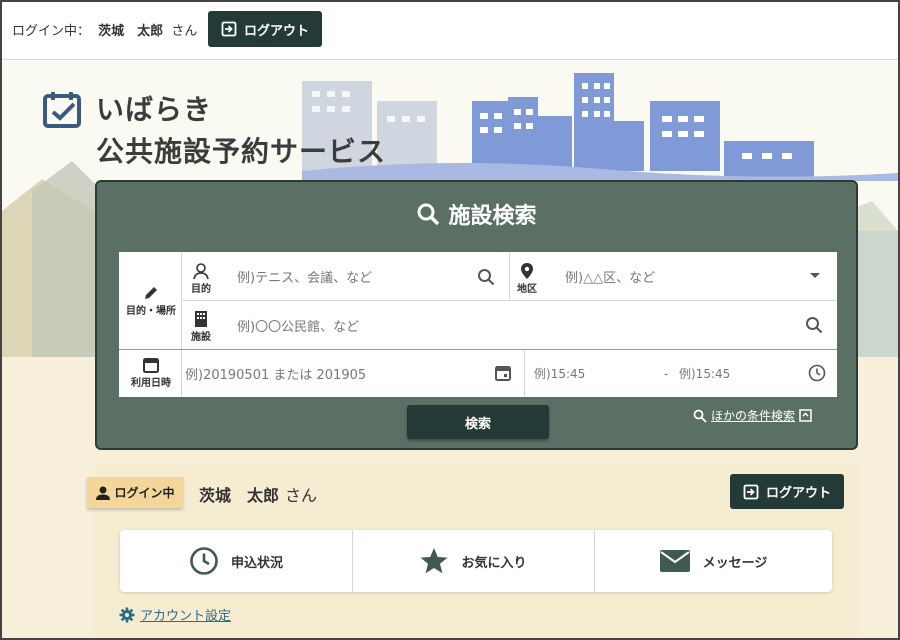 The height and width of the screenshot is (640, 900). What do you see at coordinates (62, 110) in the screenshot?
I see `calendar-check-icon` at bounding box center [62, 110].